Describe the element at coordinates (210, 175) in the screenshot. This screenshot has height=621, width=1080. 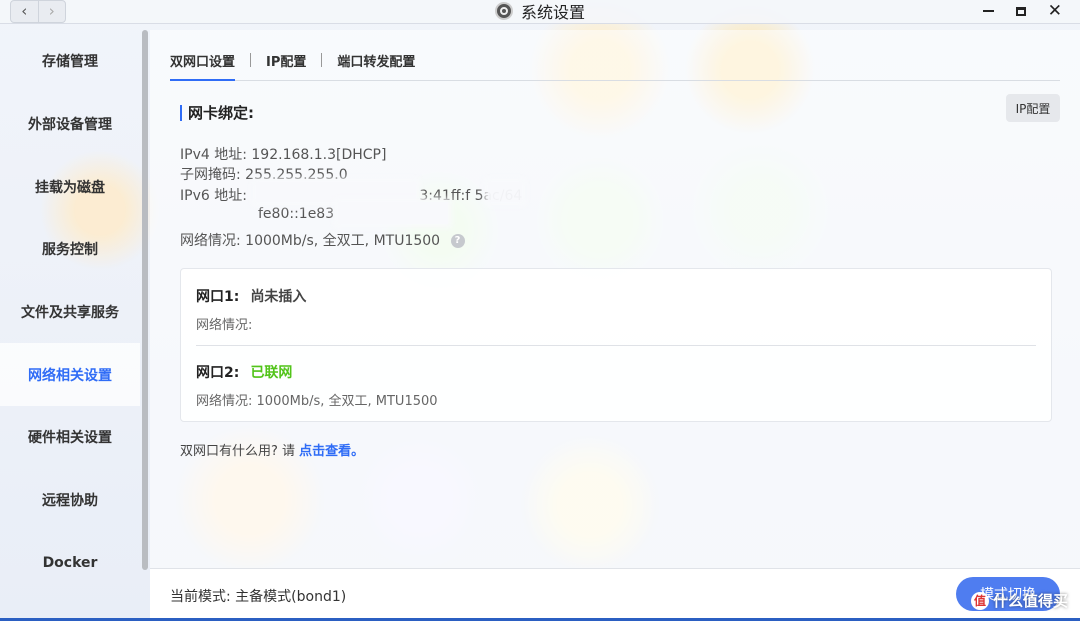
I see `subnet-mask-label: 子网掩码:` at that location.